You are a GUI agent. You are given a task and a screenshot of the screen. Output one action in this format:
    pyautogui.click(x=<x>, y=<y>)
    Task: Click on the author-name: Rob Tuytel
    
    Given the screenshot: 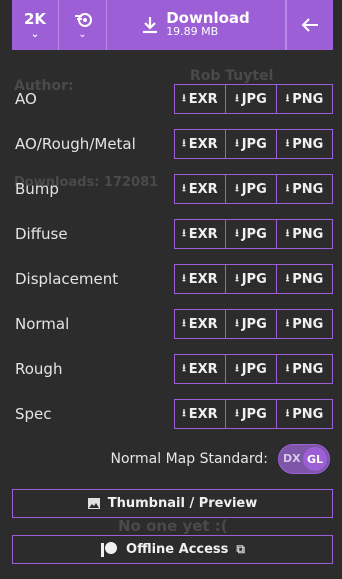 What is the action you would take?
    pyautogui.click(x=232, y=76)
    